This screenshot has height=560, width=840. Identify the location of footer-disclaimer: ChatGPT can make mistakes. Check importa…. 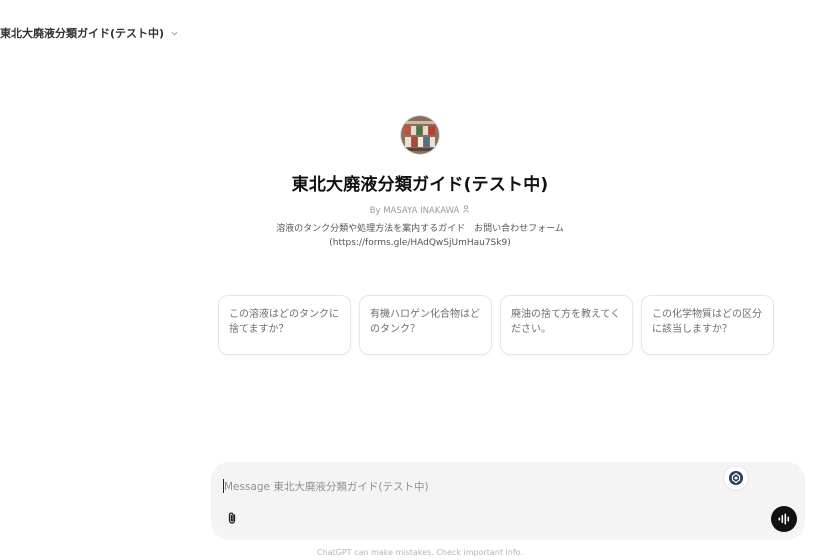
(420, 552).